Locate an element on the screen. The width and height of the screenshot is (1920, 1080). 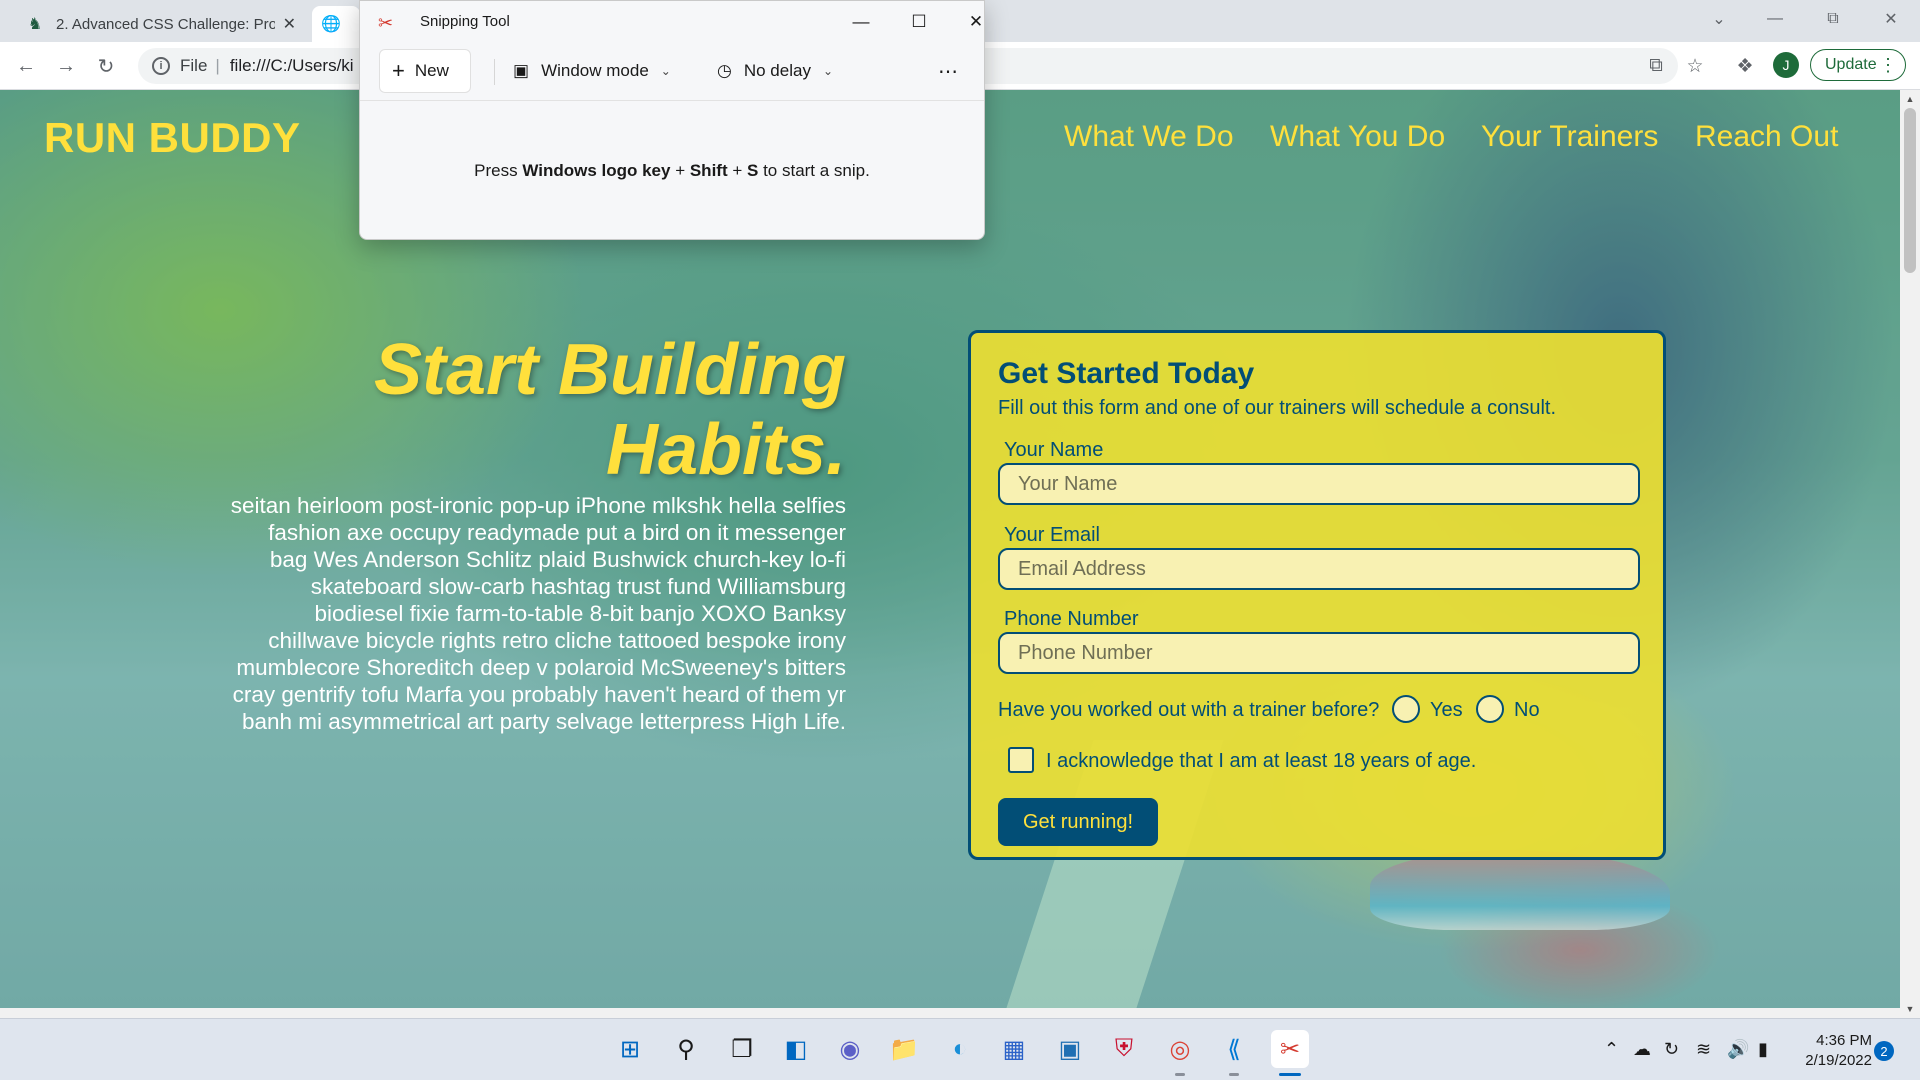
email-label: Your Email is located at coordinates (1052, 535).